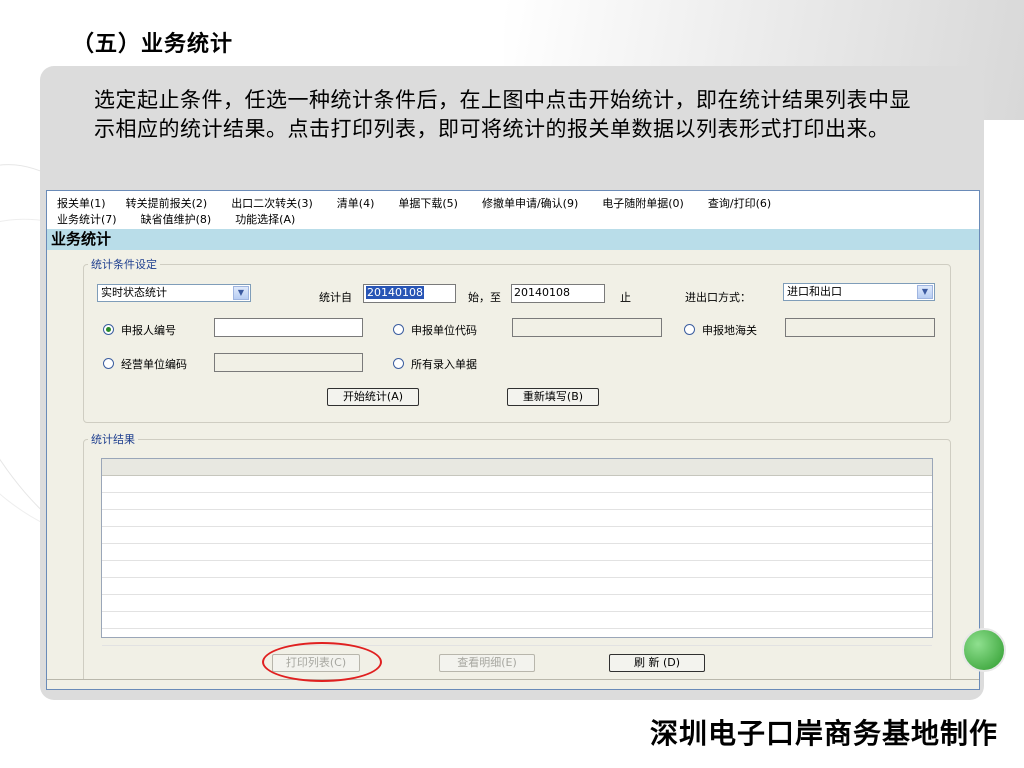 The height and width of the screenshot is (768, 1024). I want to click on io-mode-label: 进出口方式：, so click(718, 297).